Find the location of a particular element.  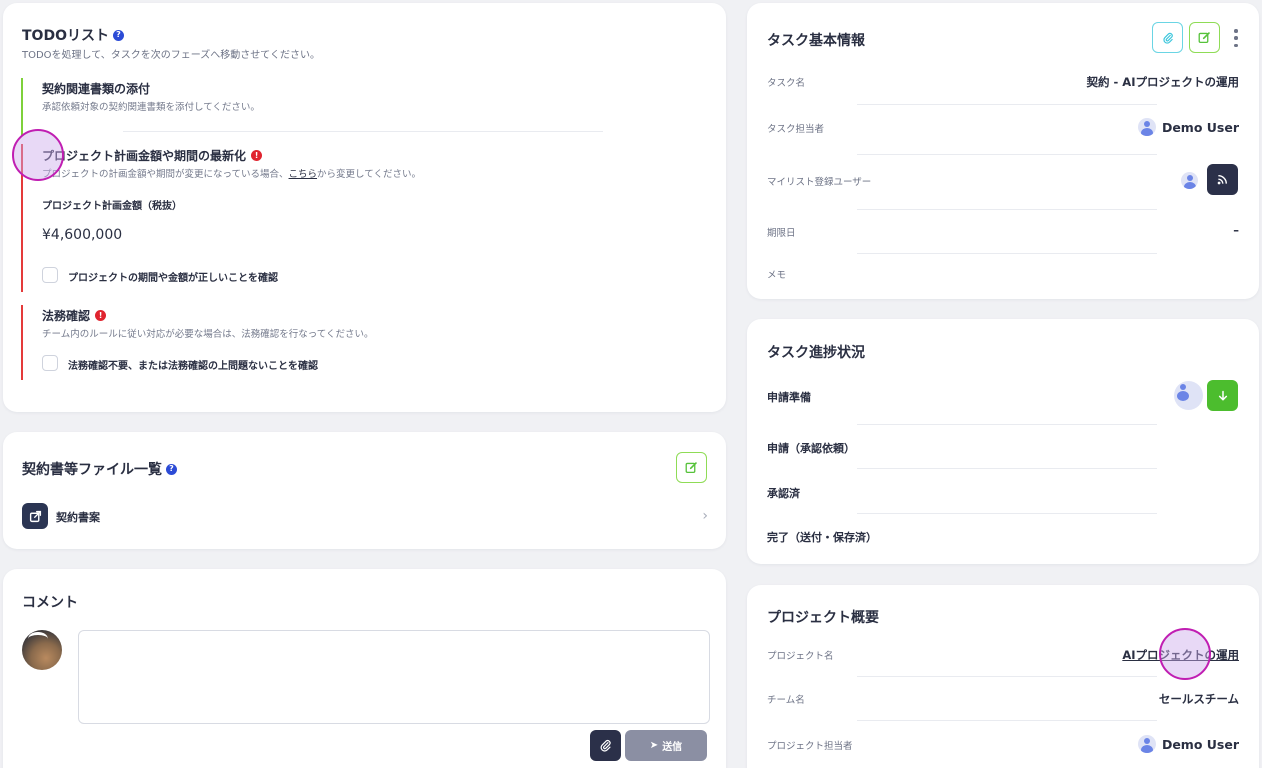

open-external-icon is located at coordinates (35, 516).